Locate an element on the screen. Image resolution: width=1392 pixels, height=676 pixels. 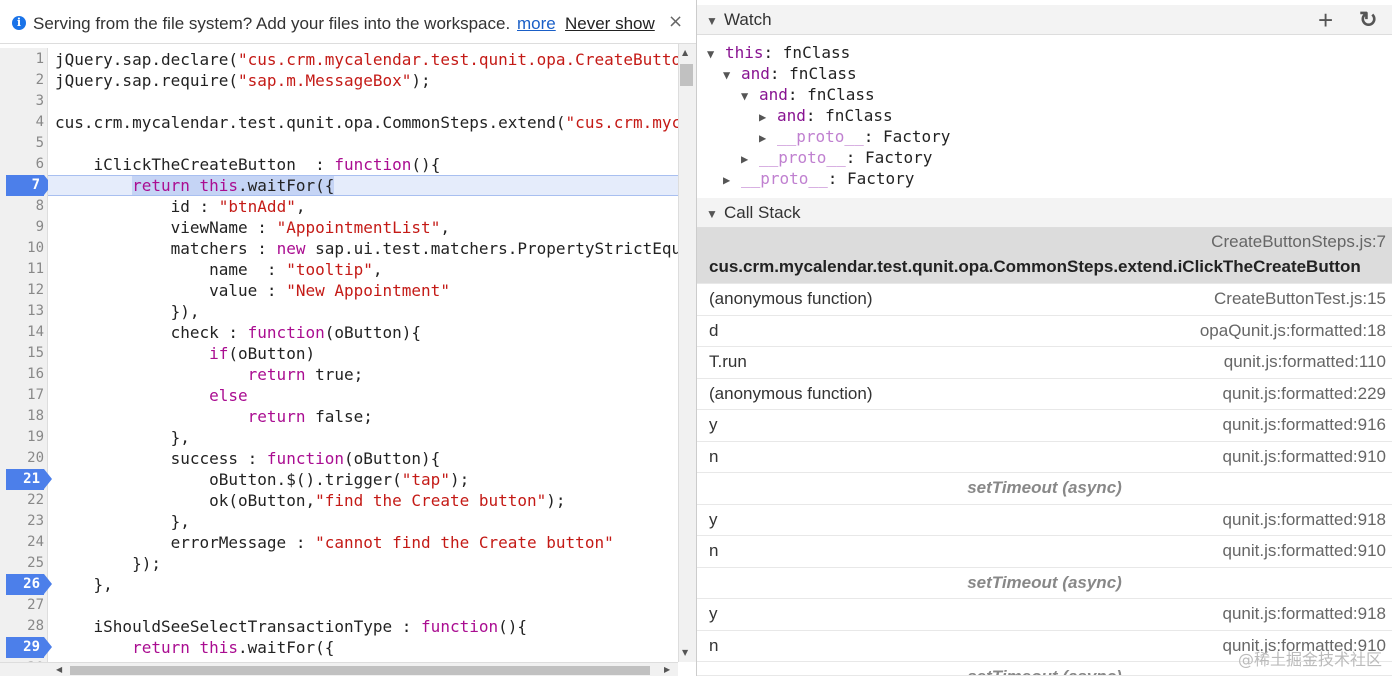
line-number: 9 is located at coordinates (22, 227).